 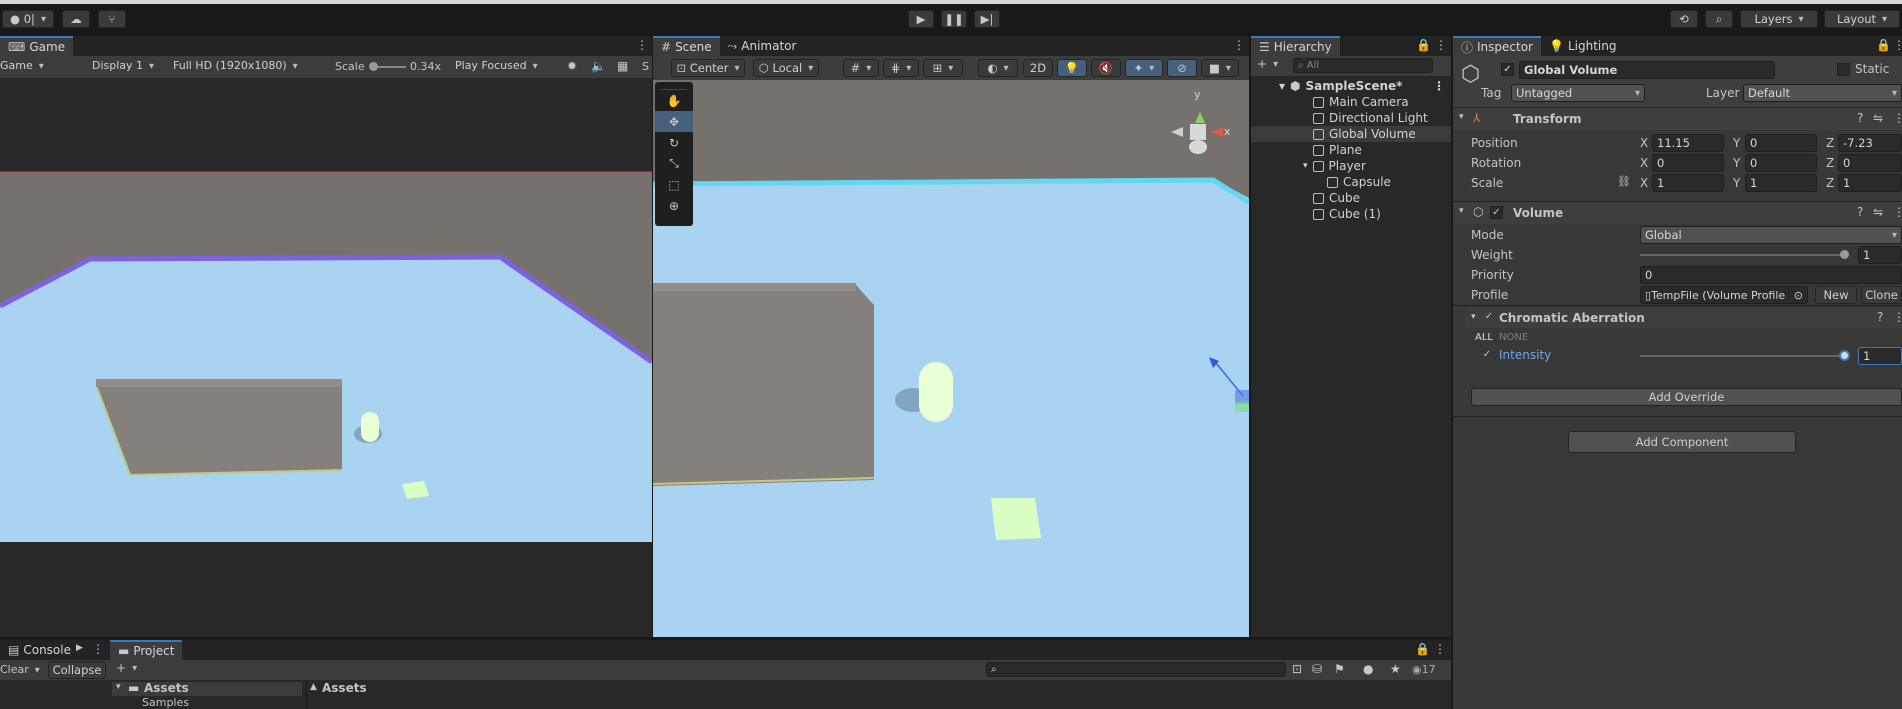 I want to click on scale-y-field: 1, so click(x=1781, y=183).